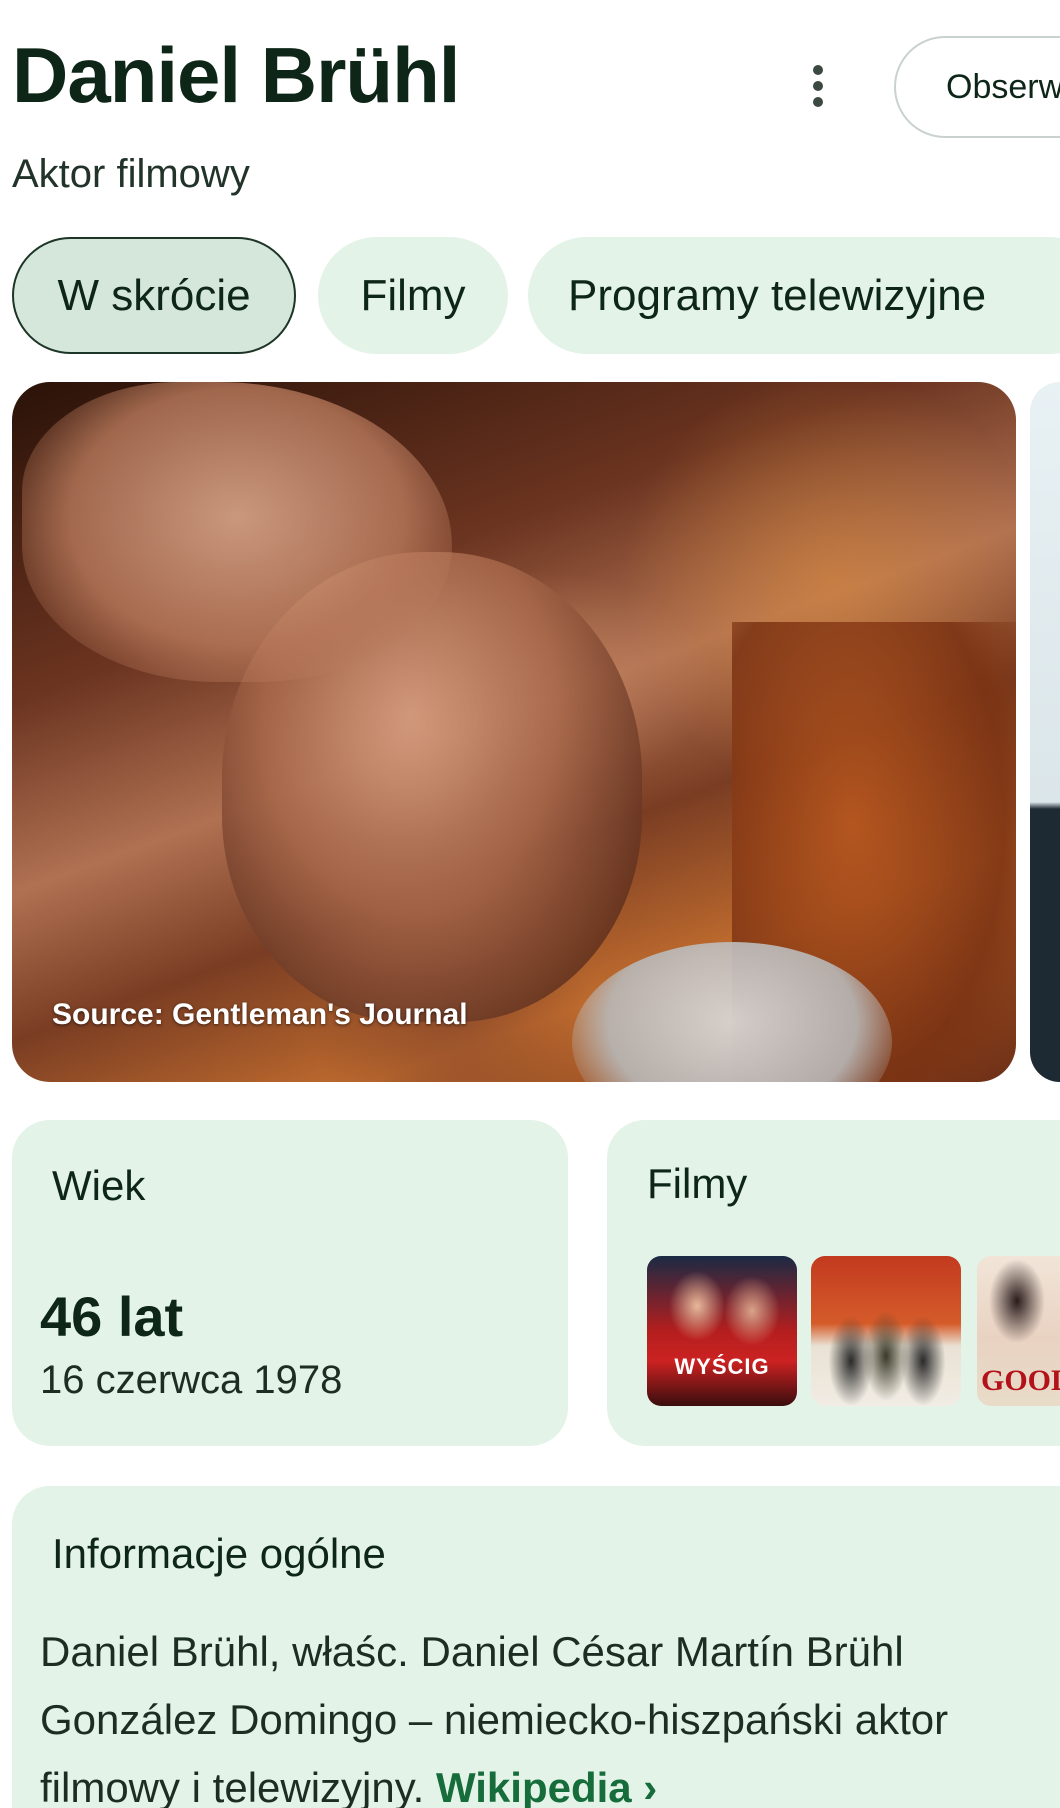  What do you see at coordinates (260, 1014) in the screenshot?
I see `image-source-caption: Source: Gentleman's Journal` at bounding box center [260, 1014].